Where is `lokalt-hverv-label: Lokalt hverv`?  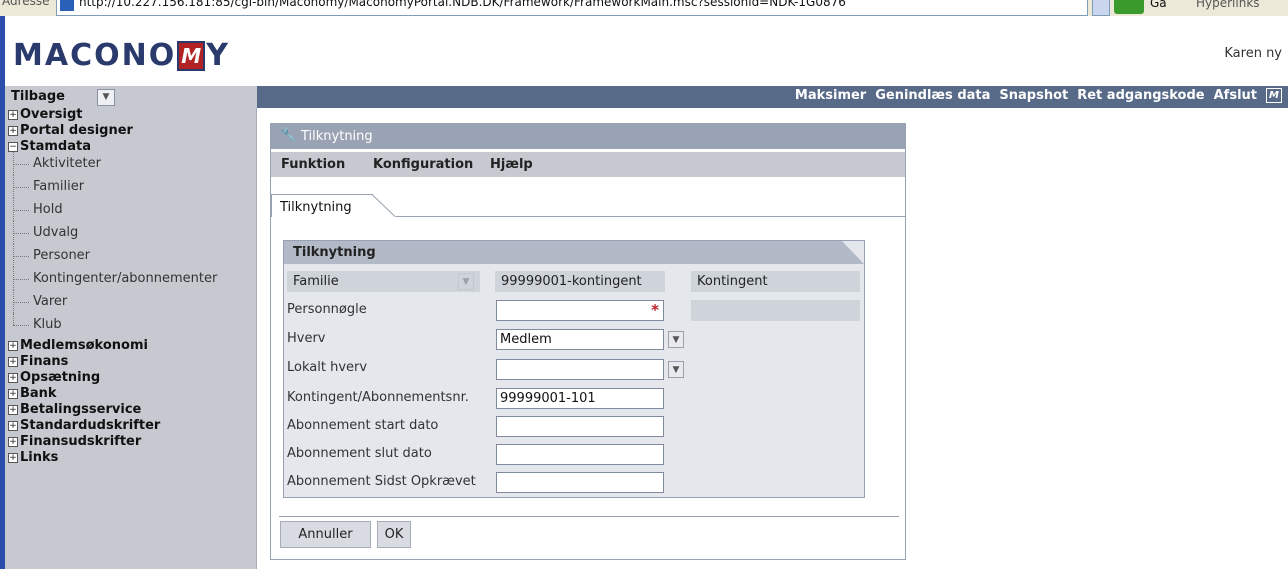 lokalt-hverv-label: Lokalt hverv is located at coordinates (327, 367).